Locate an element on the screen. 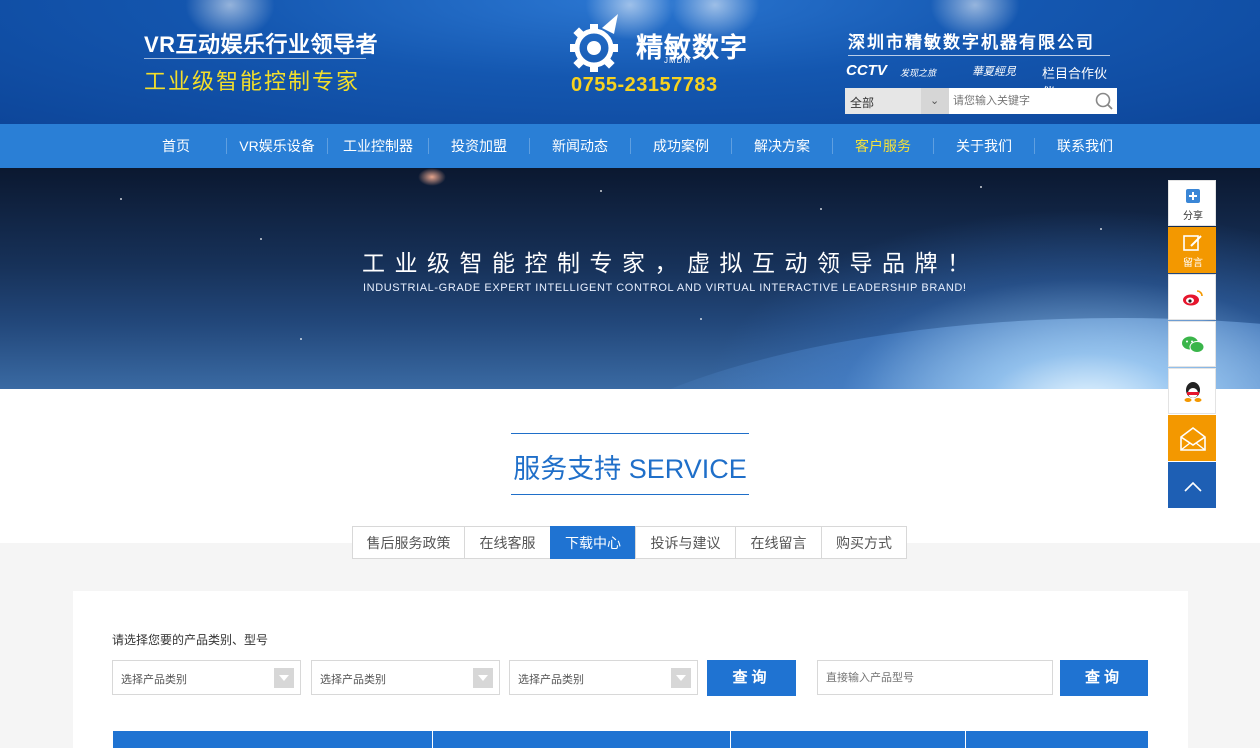 This screenshot has height=748, width=1260. category-select-1: 选择产品类别 is located at coordinates (206, 677).